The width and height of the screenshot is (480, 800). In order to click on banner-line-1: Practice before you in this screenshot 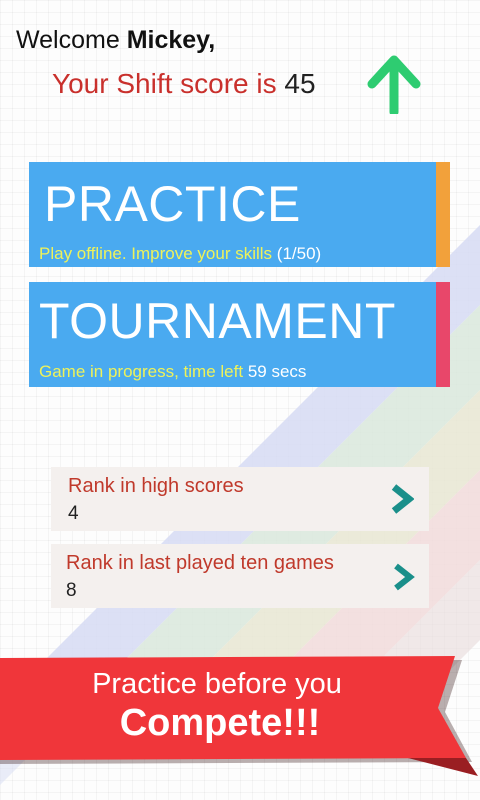, I will do `click(217, 684)`.